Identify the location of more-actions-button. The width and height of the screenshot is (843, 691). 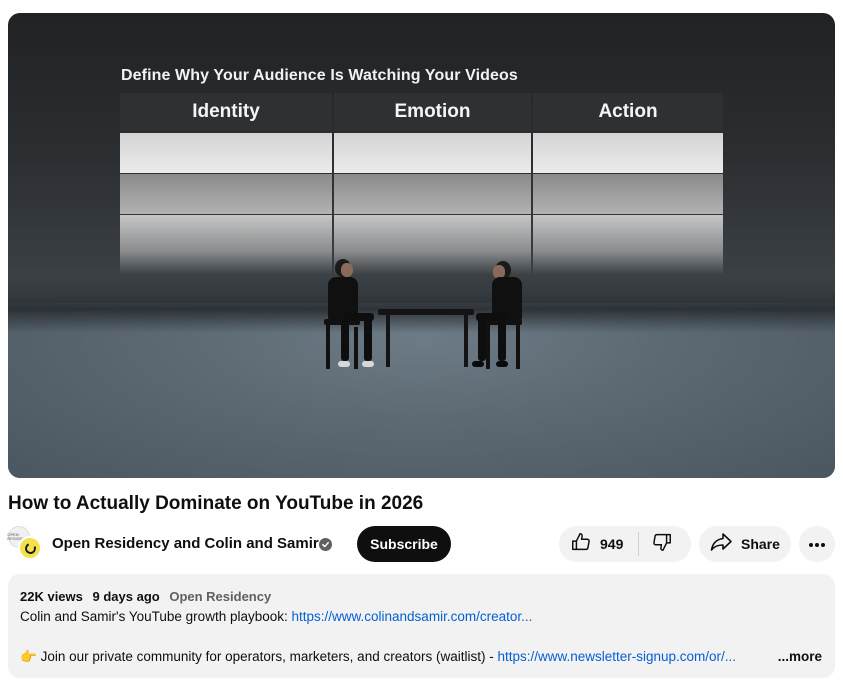
(817, 544).